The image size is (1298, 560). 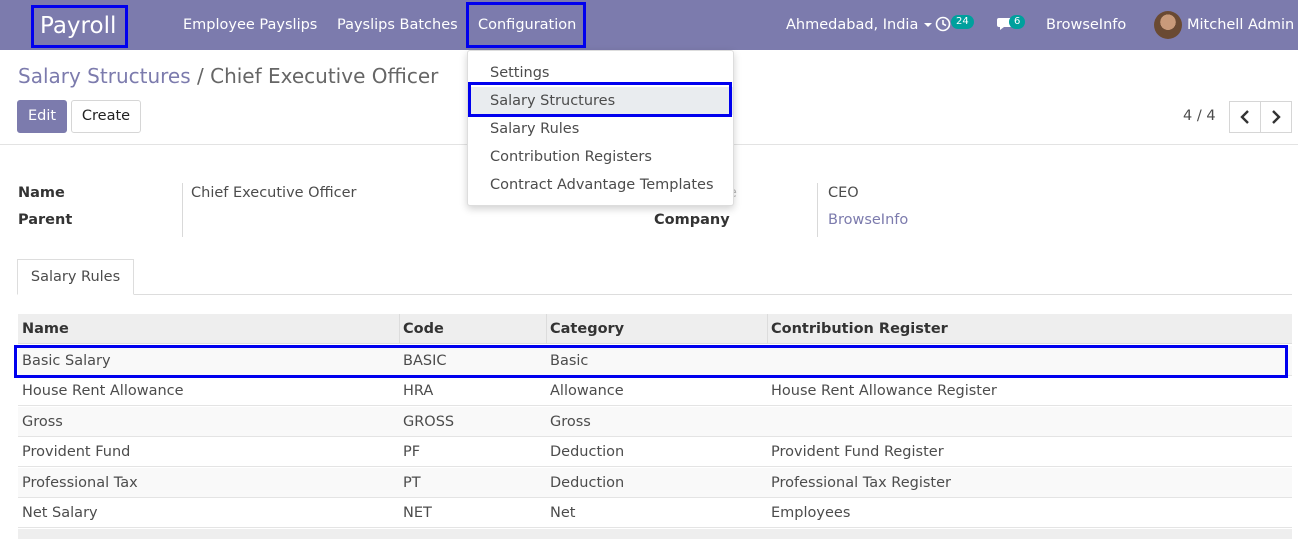 What do you see at coordinates (655, 422) in the screenshot?
I see `table-row: Gross GROSS Gross` at bounding box center [655, 422].